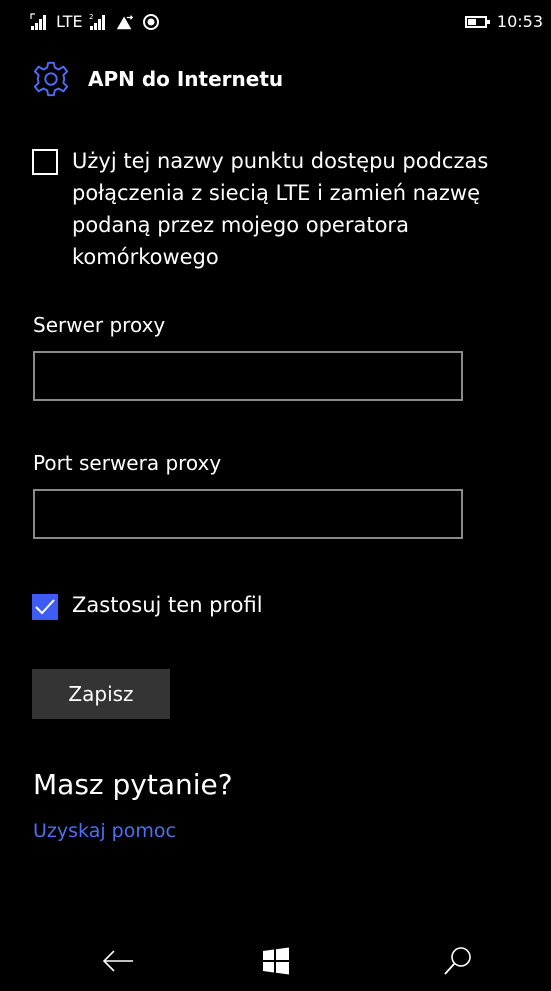 The width and height of the screenshot is (551, 991). Describe the element at coordinates (99, 325) in the screenshot. I see `proxy-server-label: Serwer proxy` at that location.